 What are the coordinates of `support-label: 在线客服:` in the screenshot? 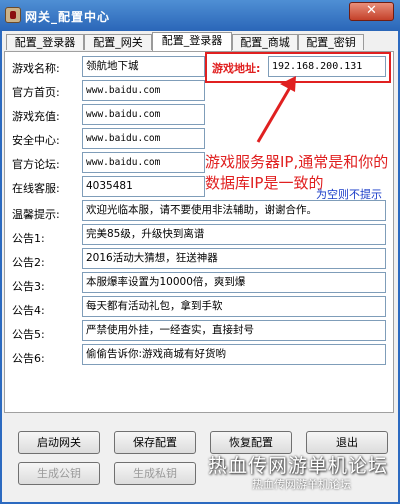 It's located at (36, 188).